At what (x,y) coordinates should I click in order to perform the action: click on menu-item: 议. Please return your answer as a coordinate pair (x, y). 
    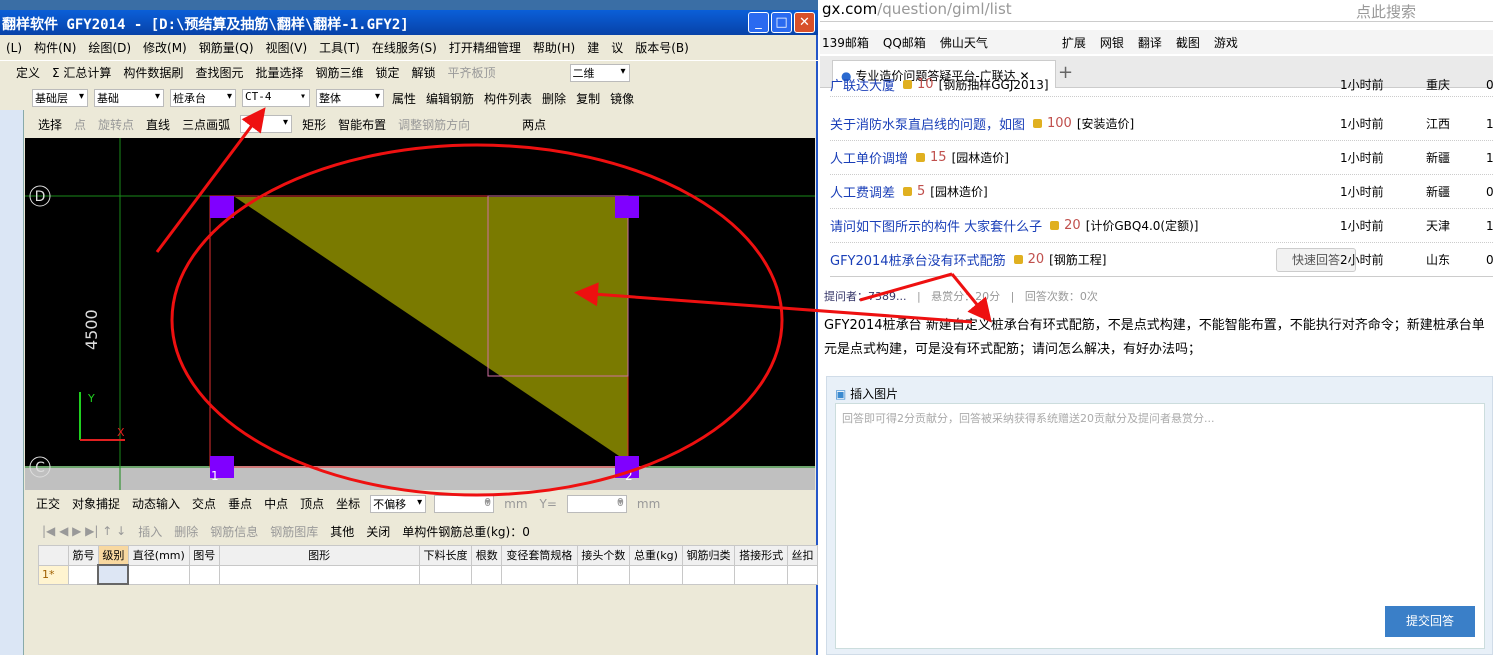
    Looking at the image, I should click on (617, 47).